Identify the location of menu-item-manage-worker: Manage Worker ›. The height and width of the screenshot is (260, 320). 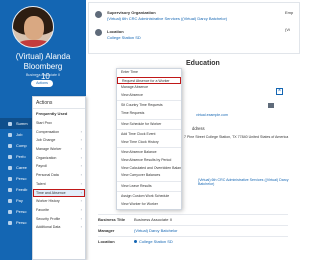
(59, 149).